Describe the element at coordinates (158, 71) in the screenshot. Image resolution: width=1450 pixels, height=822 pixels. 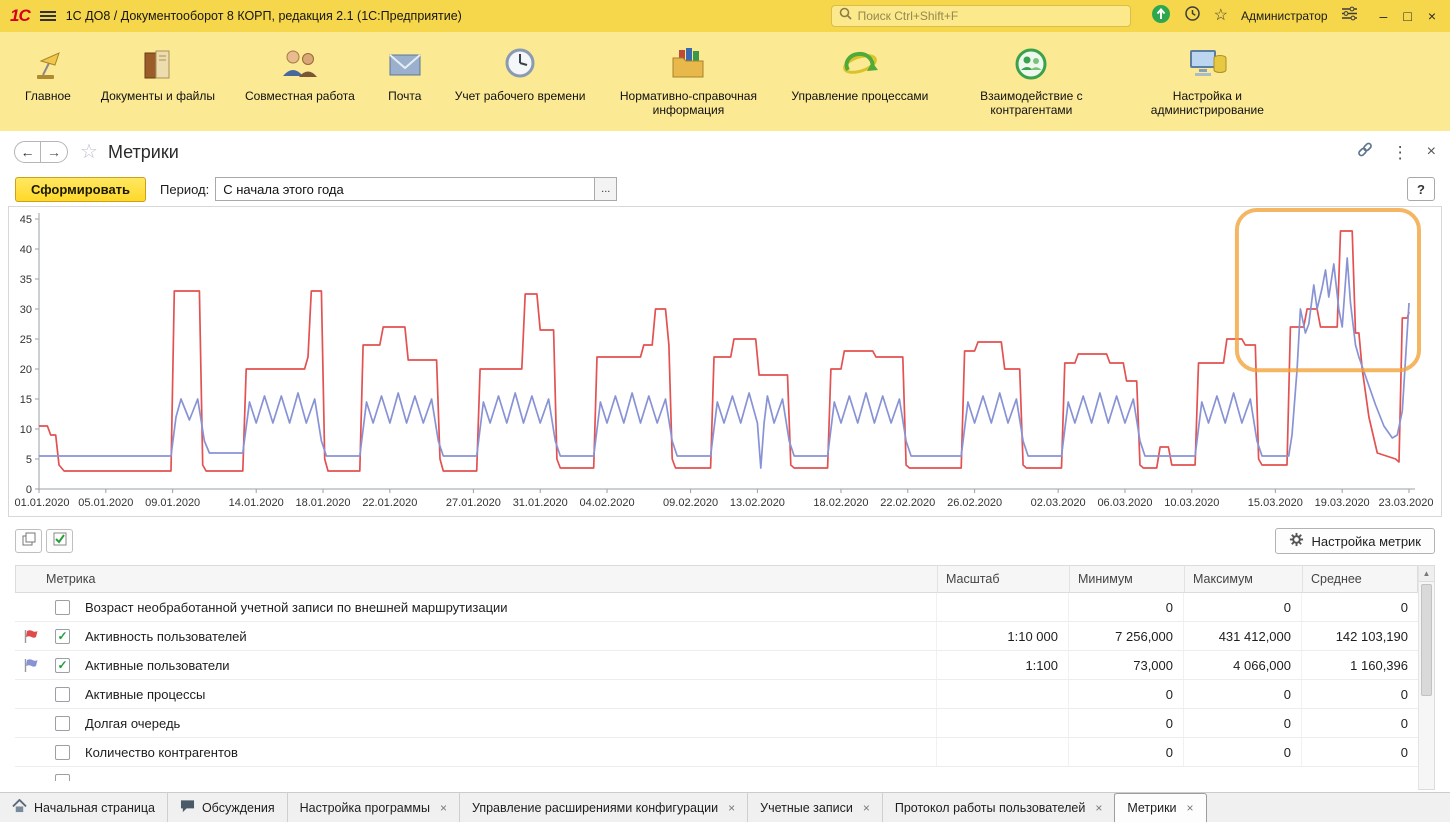
I see `ribbon-section-1: Документы и файлы` at that location.